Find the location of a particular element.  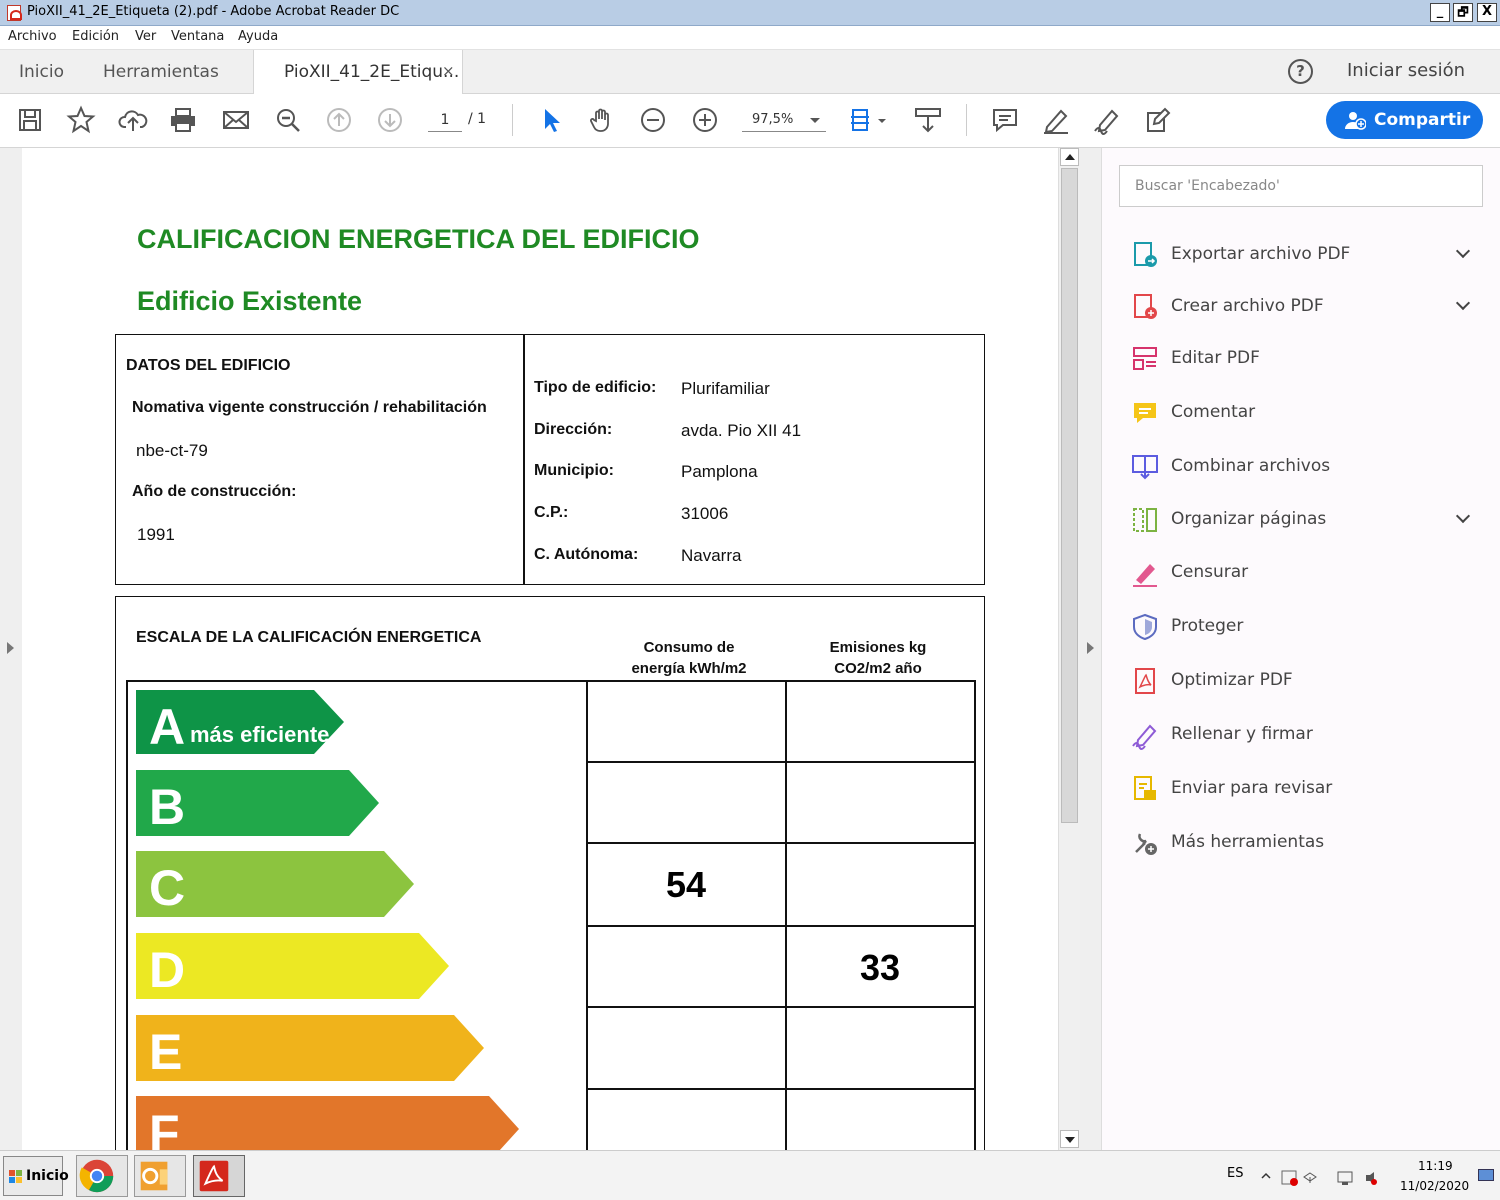

tab-close-icon: × is located at coordinates (448, 71).